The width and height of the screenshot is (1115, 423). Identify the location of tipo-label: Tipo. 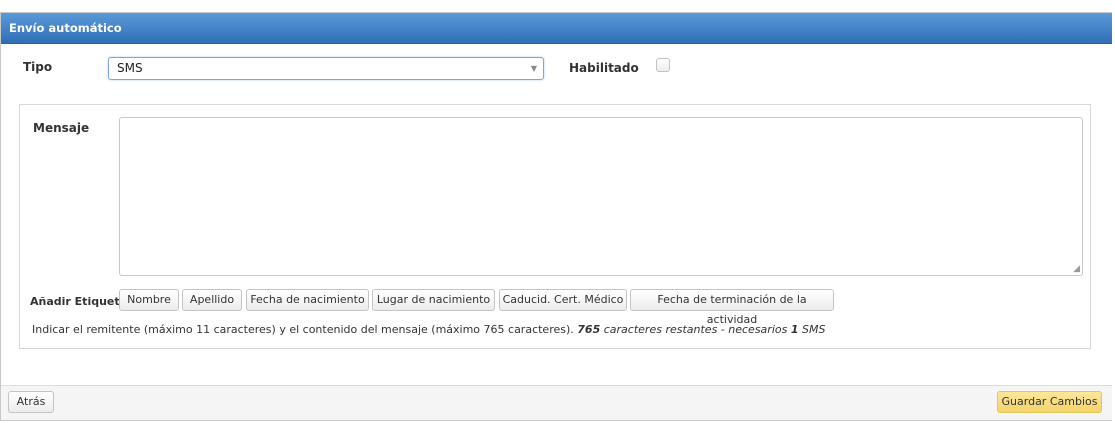
(38, 67).